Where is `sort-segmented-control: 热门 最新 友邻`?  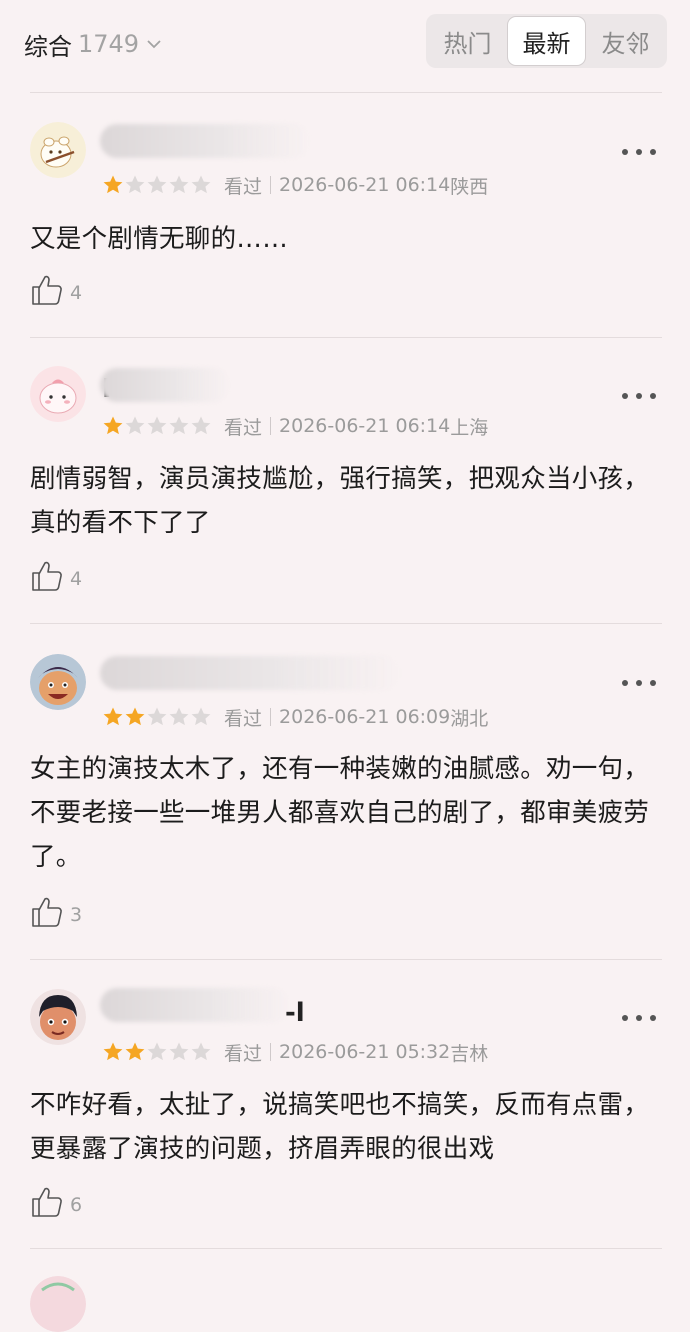 sort-segmented-control: 热门 最新 友邻 is located at coordinates (546, 41).